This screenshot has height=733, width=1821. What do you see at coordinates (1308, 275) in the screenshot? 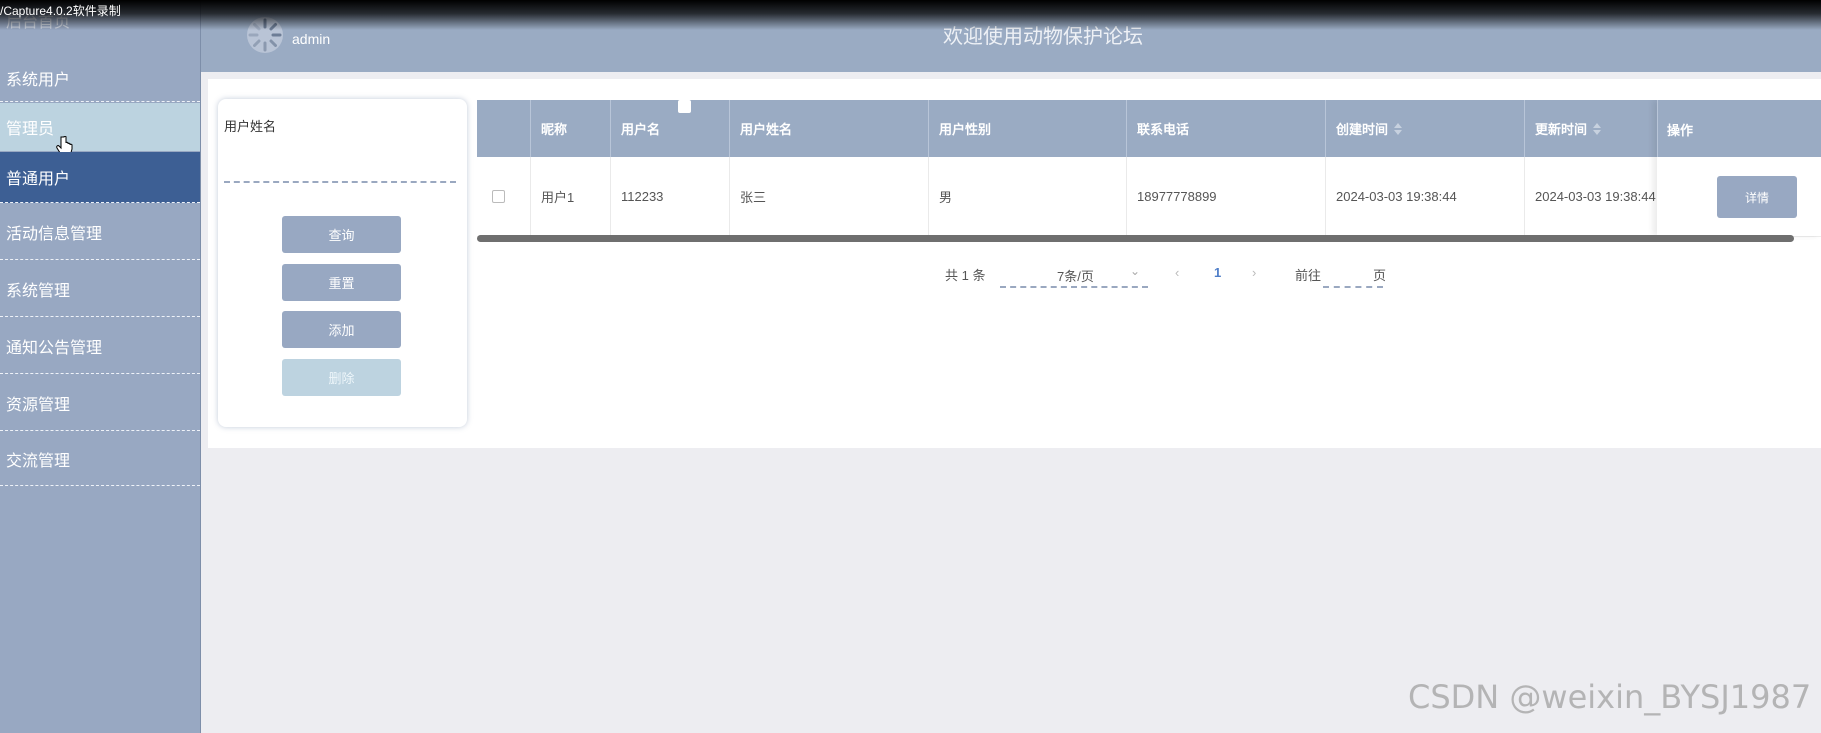
I see `goto-label: 前往` at bounding box center [1308, 275].